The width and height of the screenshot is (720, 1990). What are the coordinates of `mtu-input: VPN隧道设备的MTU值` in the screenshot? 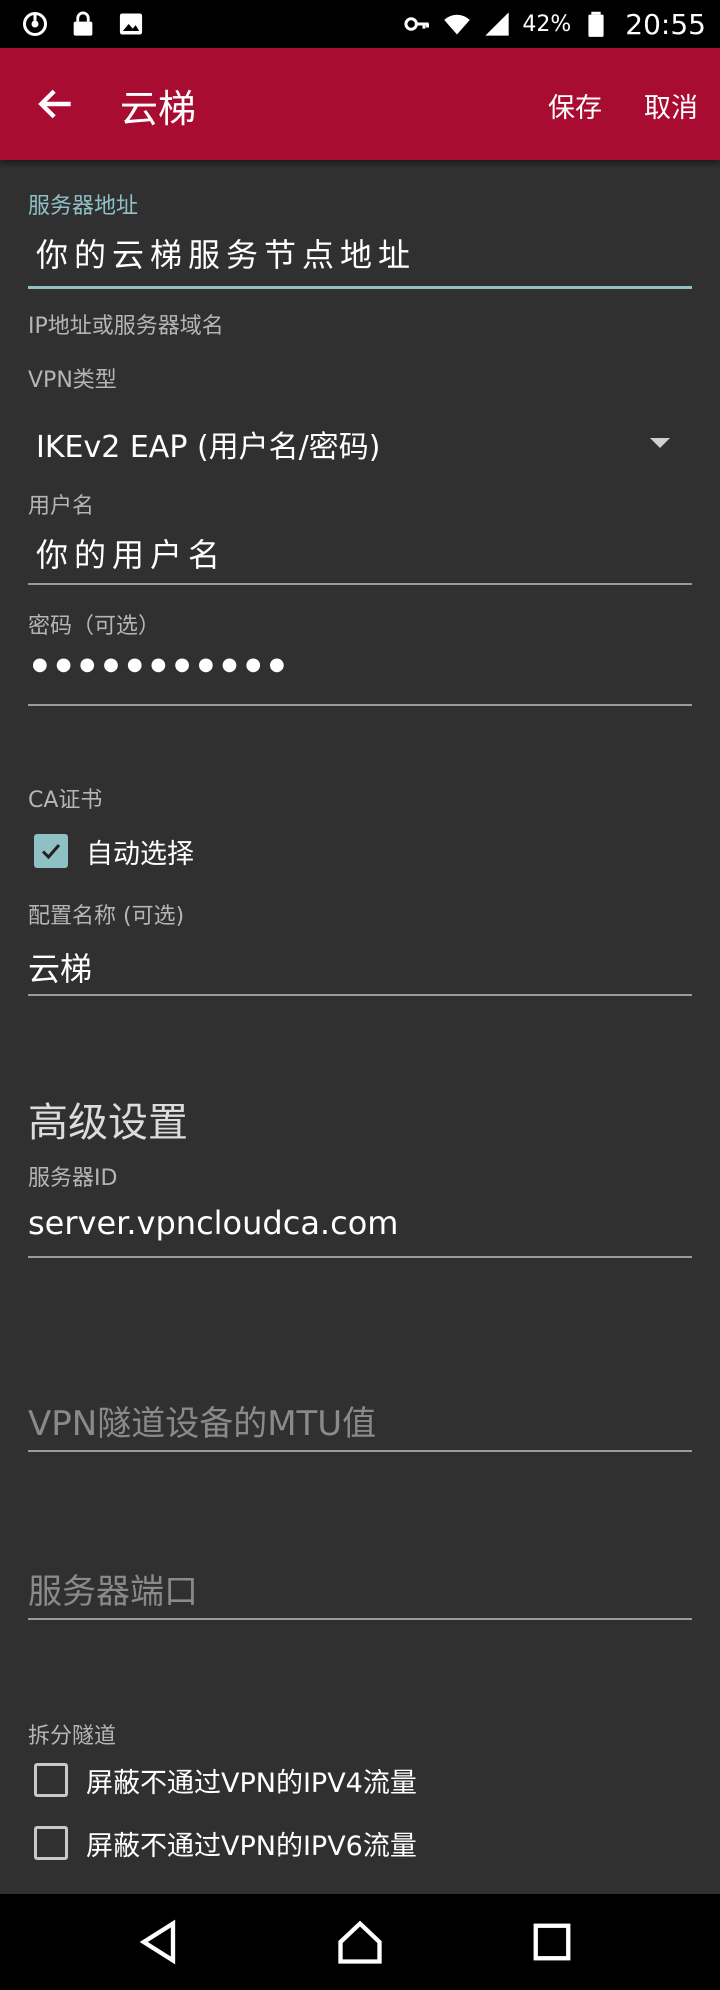 It's located at (202, 1420).